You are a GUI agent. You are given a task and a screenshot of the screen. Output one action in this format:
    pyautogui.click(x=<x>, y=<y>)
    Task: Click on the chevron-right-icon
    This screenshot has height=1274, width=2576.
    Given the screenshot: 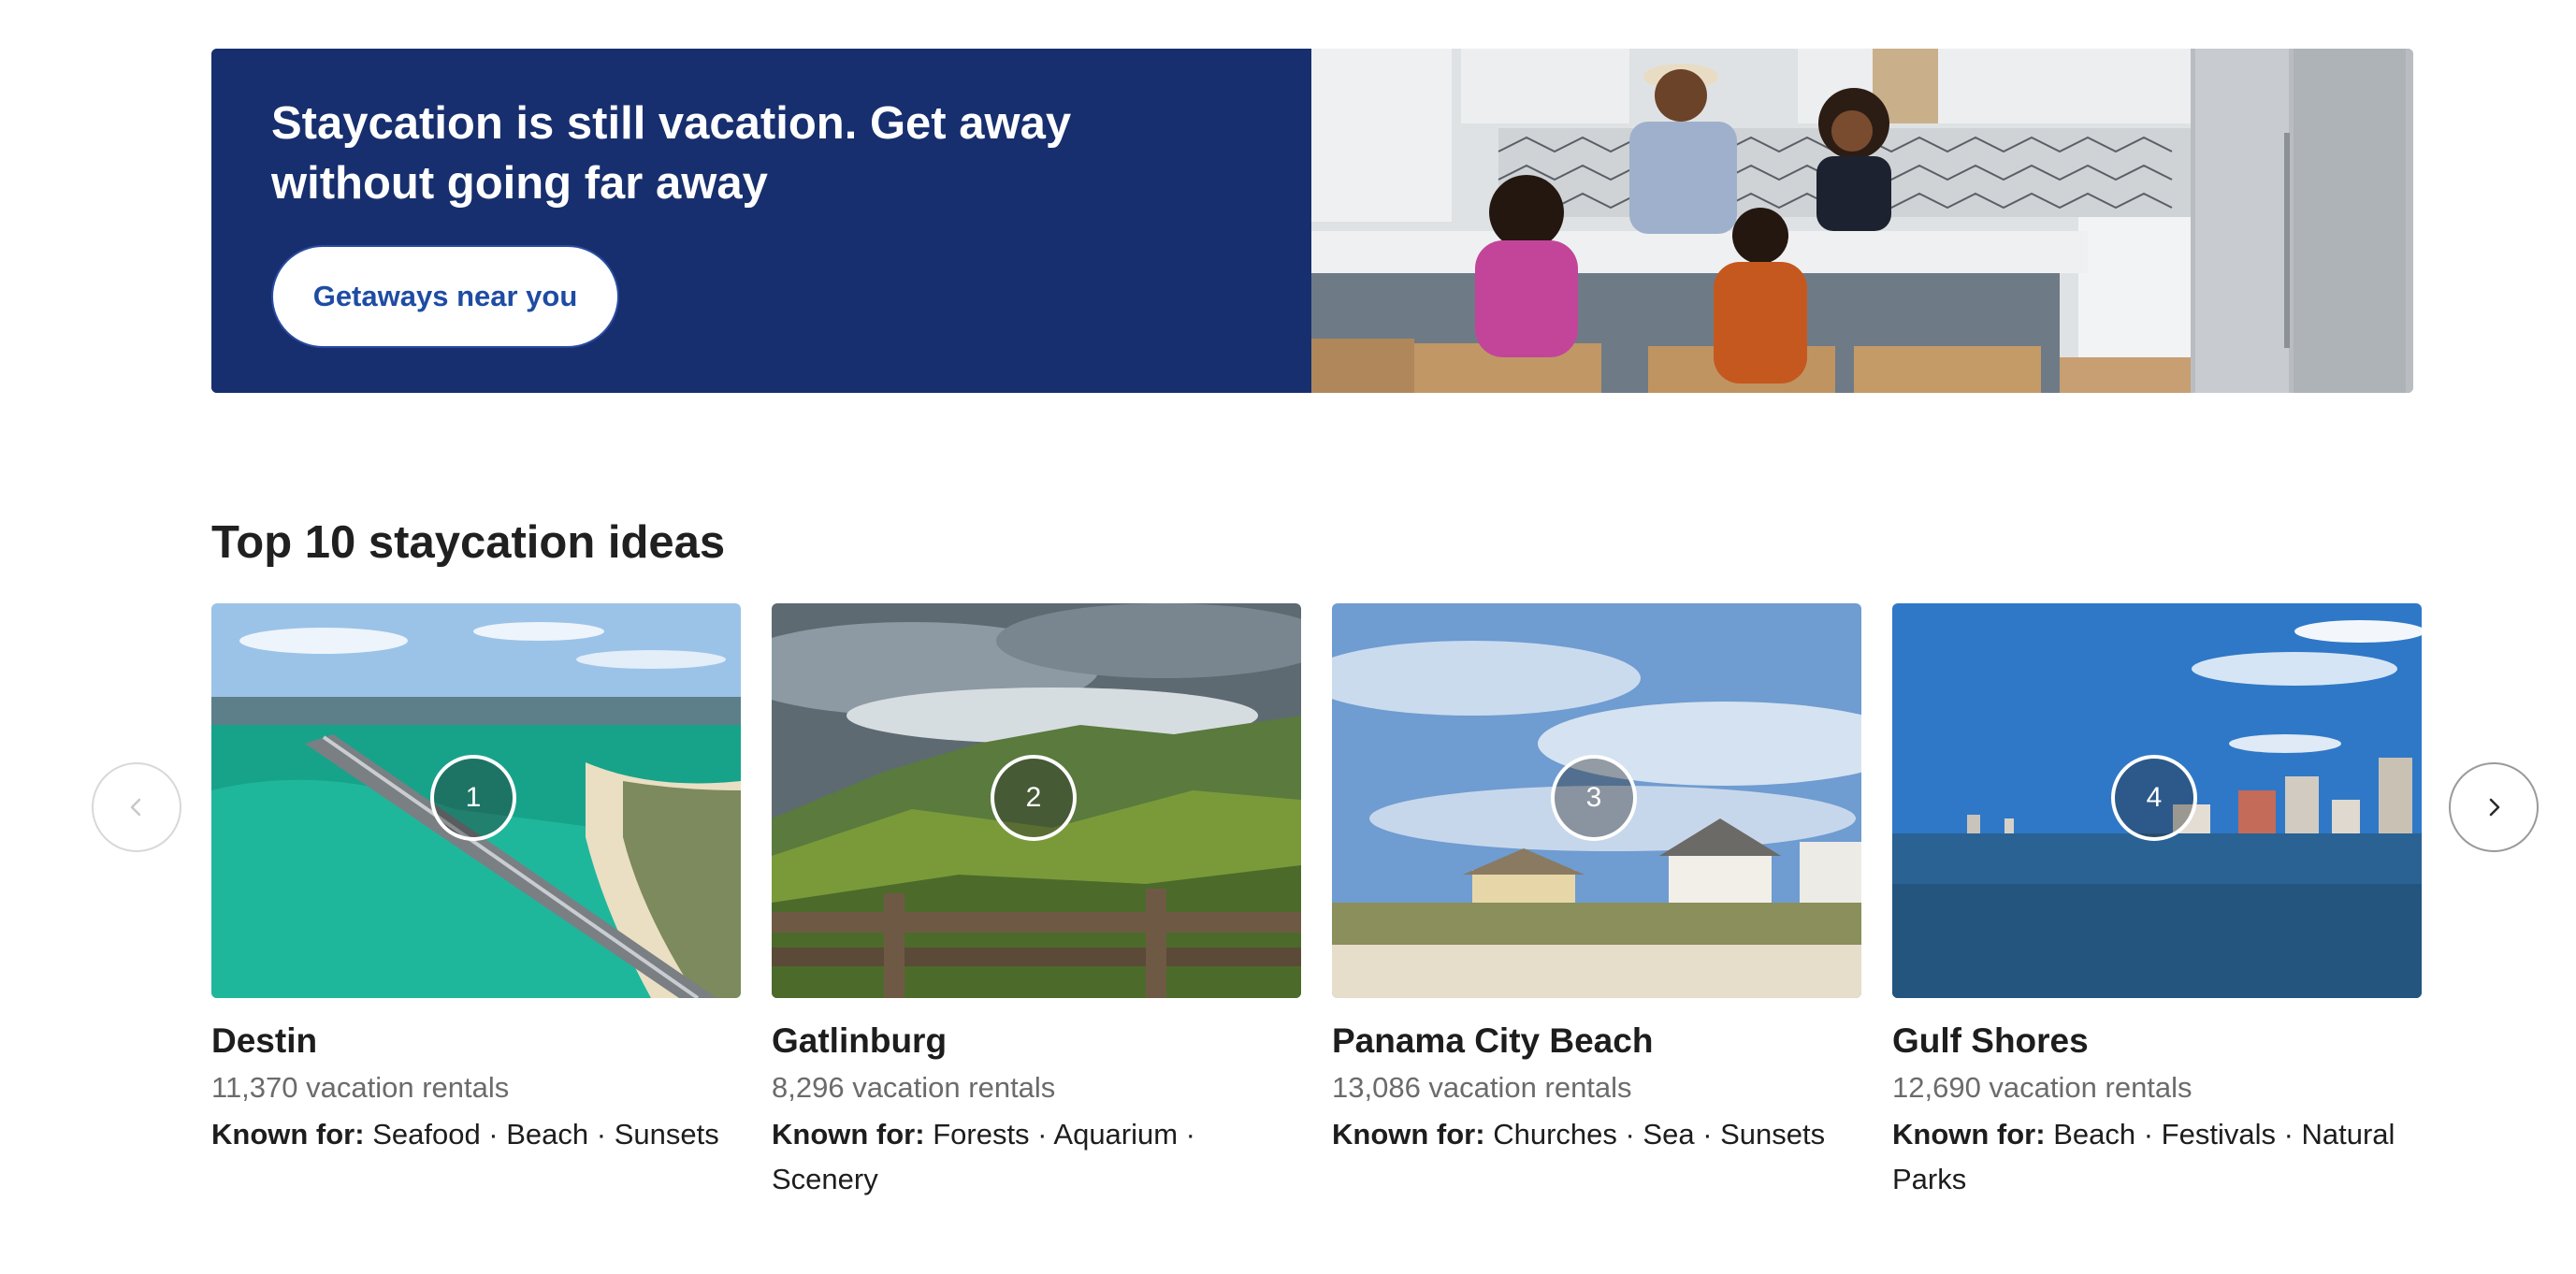 What is the action you would take?
    pyautogui.click(x=2494, y=807)
    